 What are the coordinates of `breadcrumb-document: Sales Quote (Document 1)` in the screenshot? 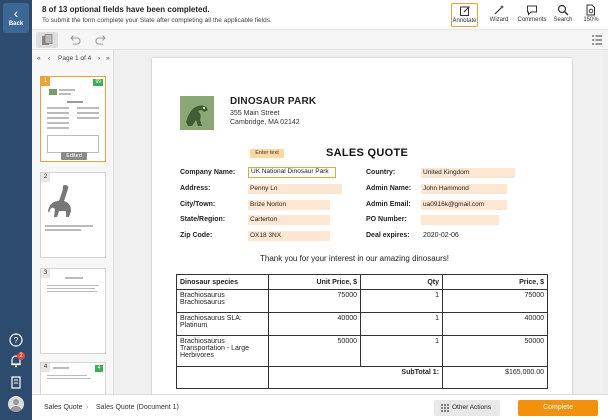 It's located at (137, 407).